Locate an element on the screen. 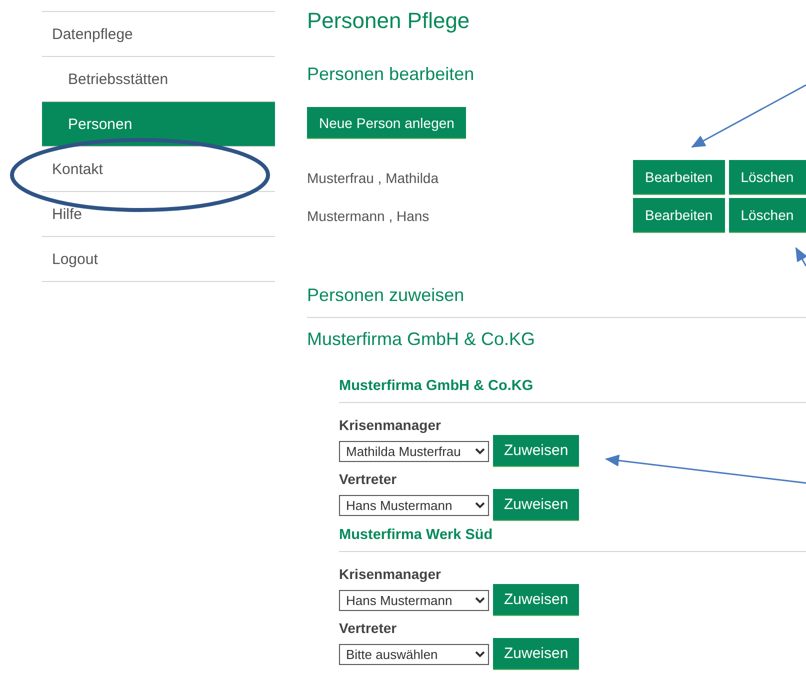  annotation-arrow is located at coordinates (800, 256).